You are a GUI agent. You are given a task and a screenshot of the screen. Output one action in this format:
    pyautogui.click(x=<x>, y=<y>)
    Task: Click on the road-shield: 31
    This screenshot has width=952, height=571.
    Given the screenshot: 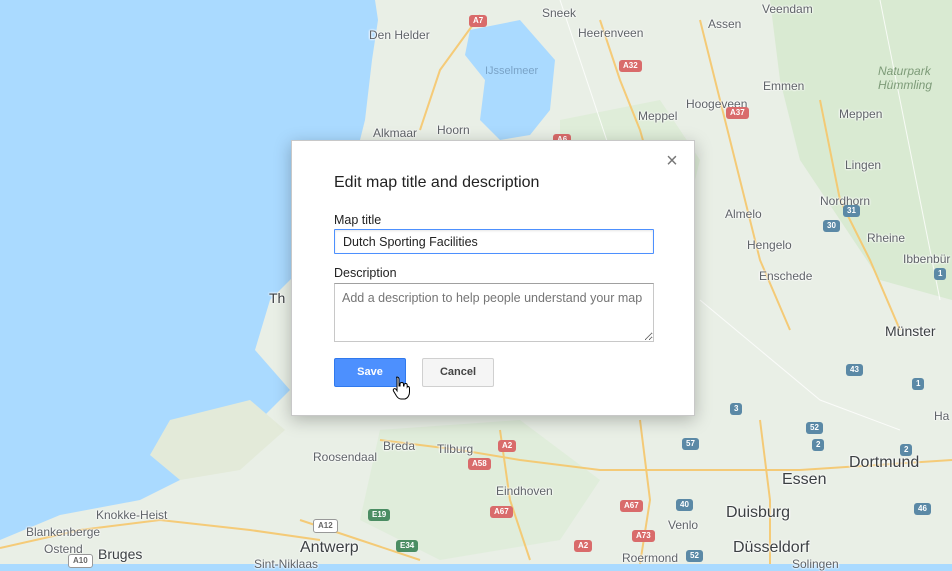 What is the action you would take?
    pyautogui.click(x=851, y=211)
    